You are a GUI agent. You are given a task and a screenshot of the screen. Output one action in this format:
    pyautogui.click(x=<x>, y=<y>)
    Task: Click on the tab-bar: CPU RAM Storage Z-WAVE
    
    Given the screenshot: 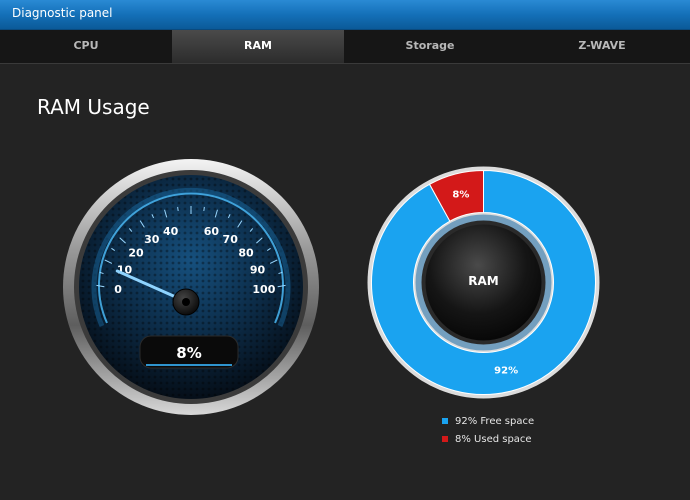 What is the action you would take?
    pyautogui.click(x=345, y=47)
    